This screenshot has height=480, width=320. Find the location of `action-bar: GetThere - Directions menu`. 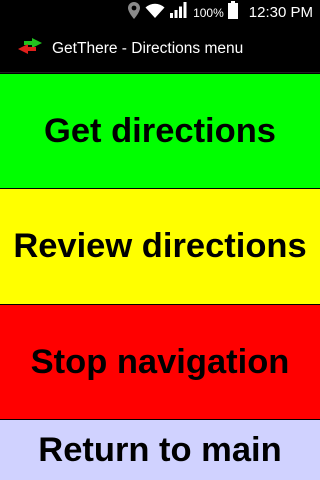

action-bar: GetThere - Directions menu is located at coordinates (160, 49).